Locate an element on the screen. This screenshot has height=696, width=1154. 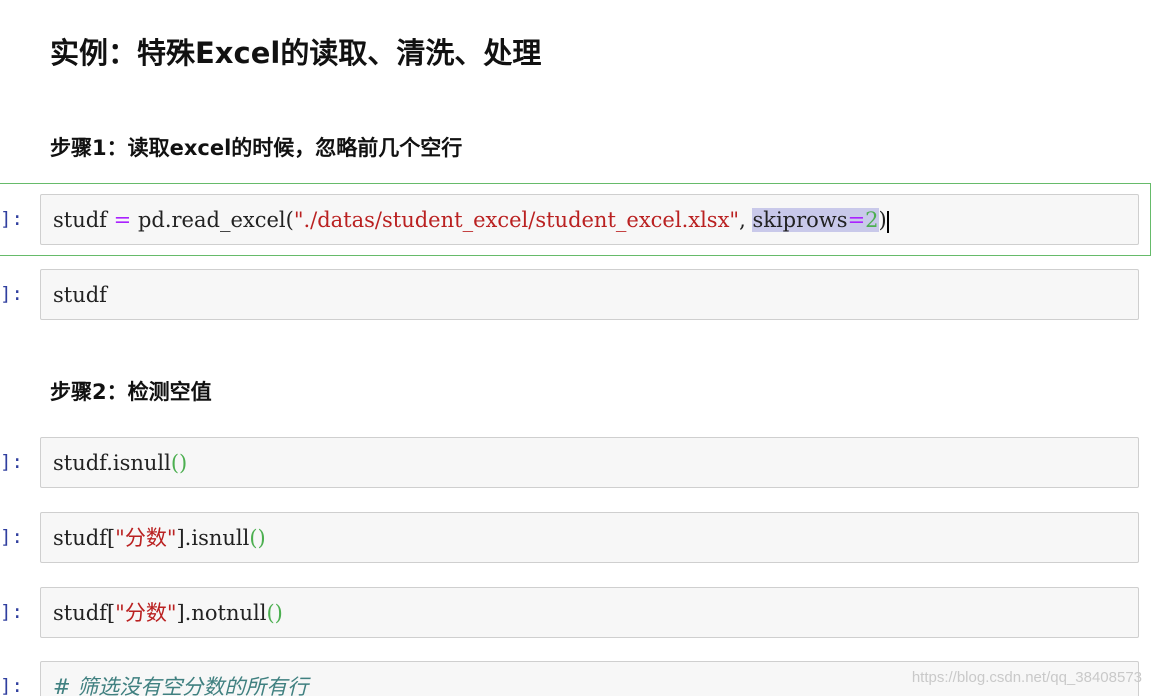
code-text: studf.isnull is located at coordinates (112, 463).